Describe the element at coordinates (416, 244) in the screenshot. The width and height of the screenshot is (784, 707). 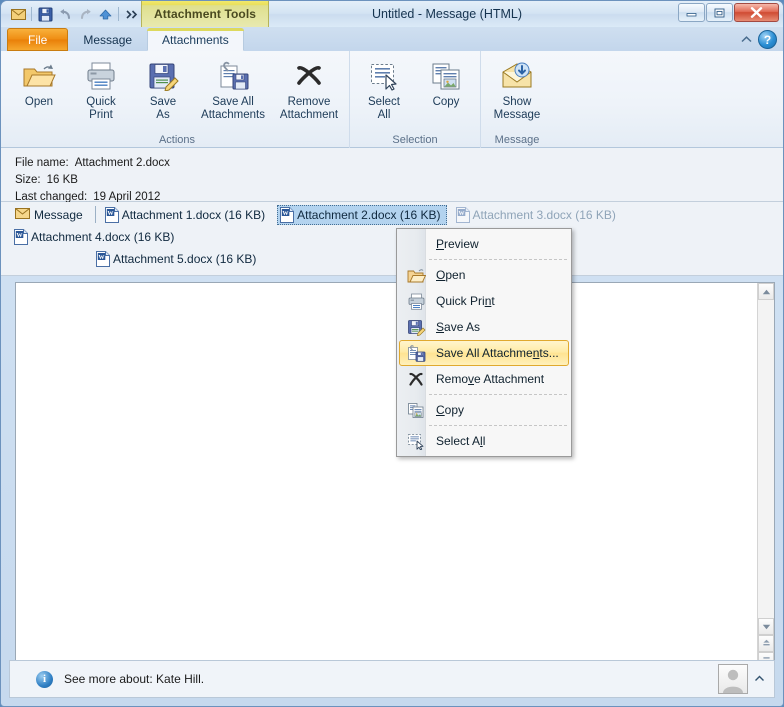
I see `no-icon` at that location.